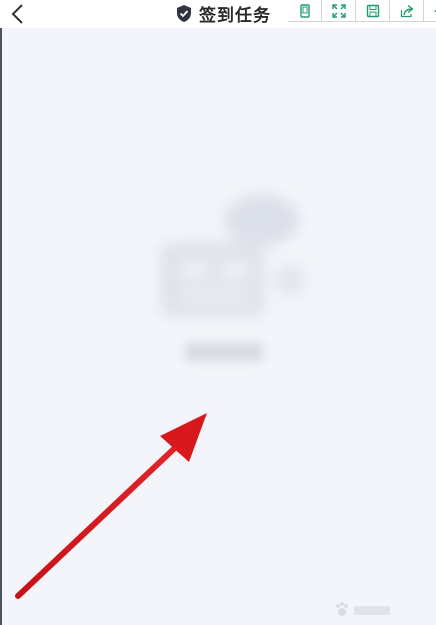  Describe the element at coordinates (363, 609) in the screenshot. I see `paw-watermark-icon` at that location.